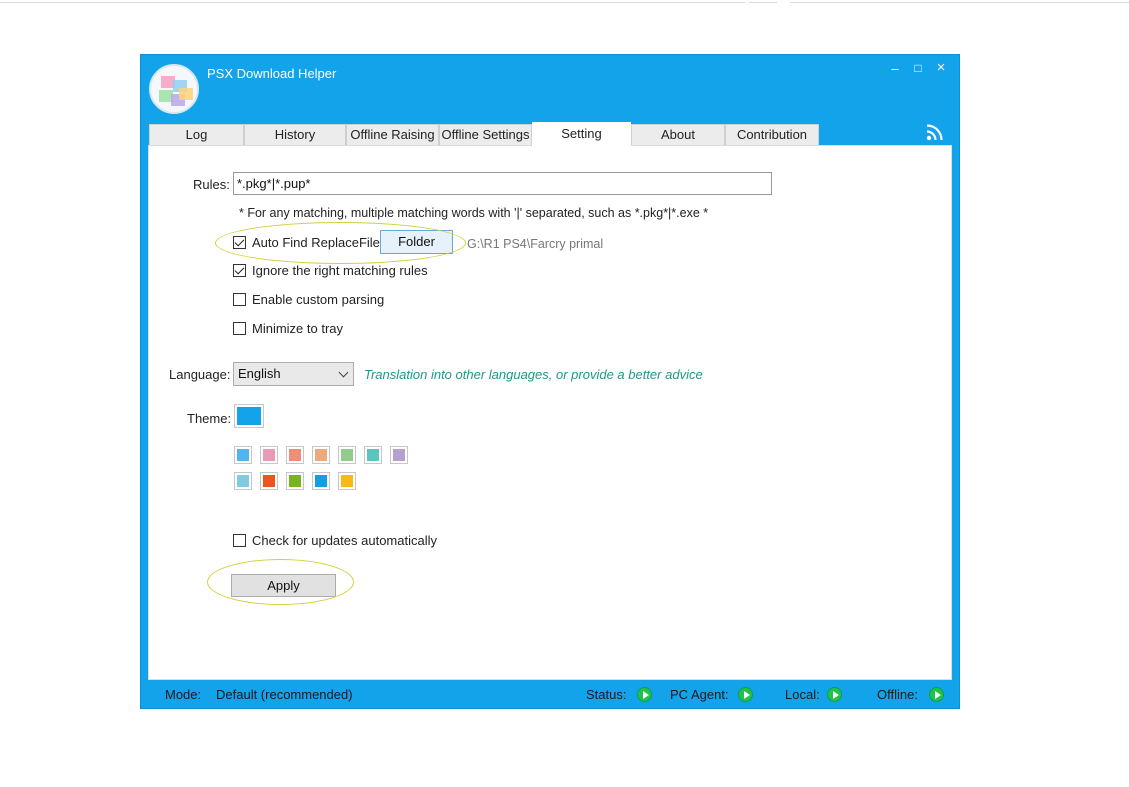 The height and width of the screenshot is (787, 1129). What do you see at coordinates (344, 540) in the screenshot?
I see `check-updates-label: Check for updates automatically` at bounding box center [344, 540].